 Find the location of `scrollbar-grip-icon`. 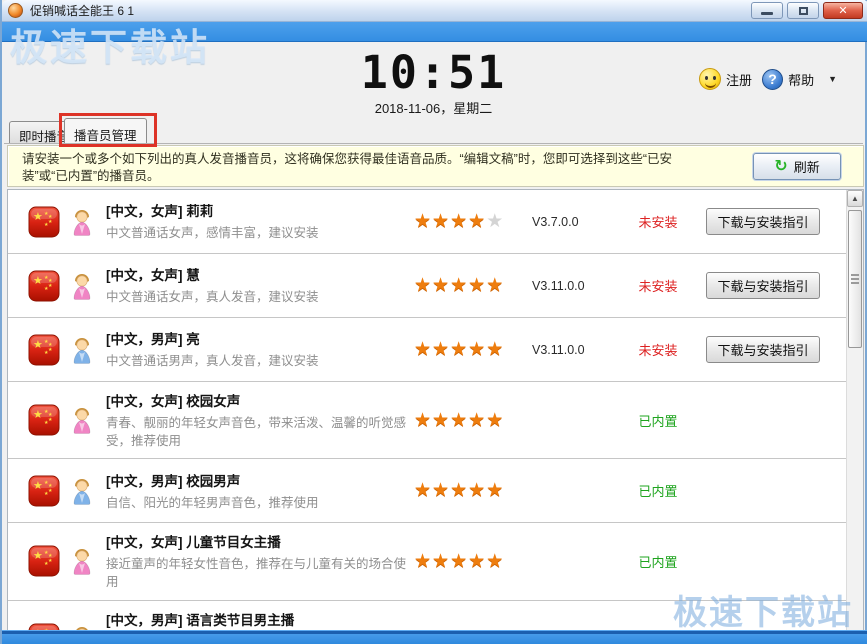

scrollbar-grip-icon is located at coordinates (855, 279).